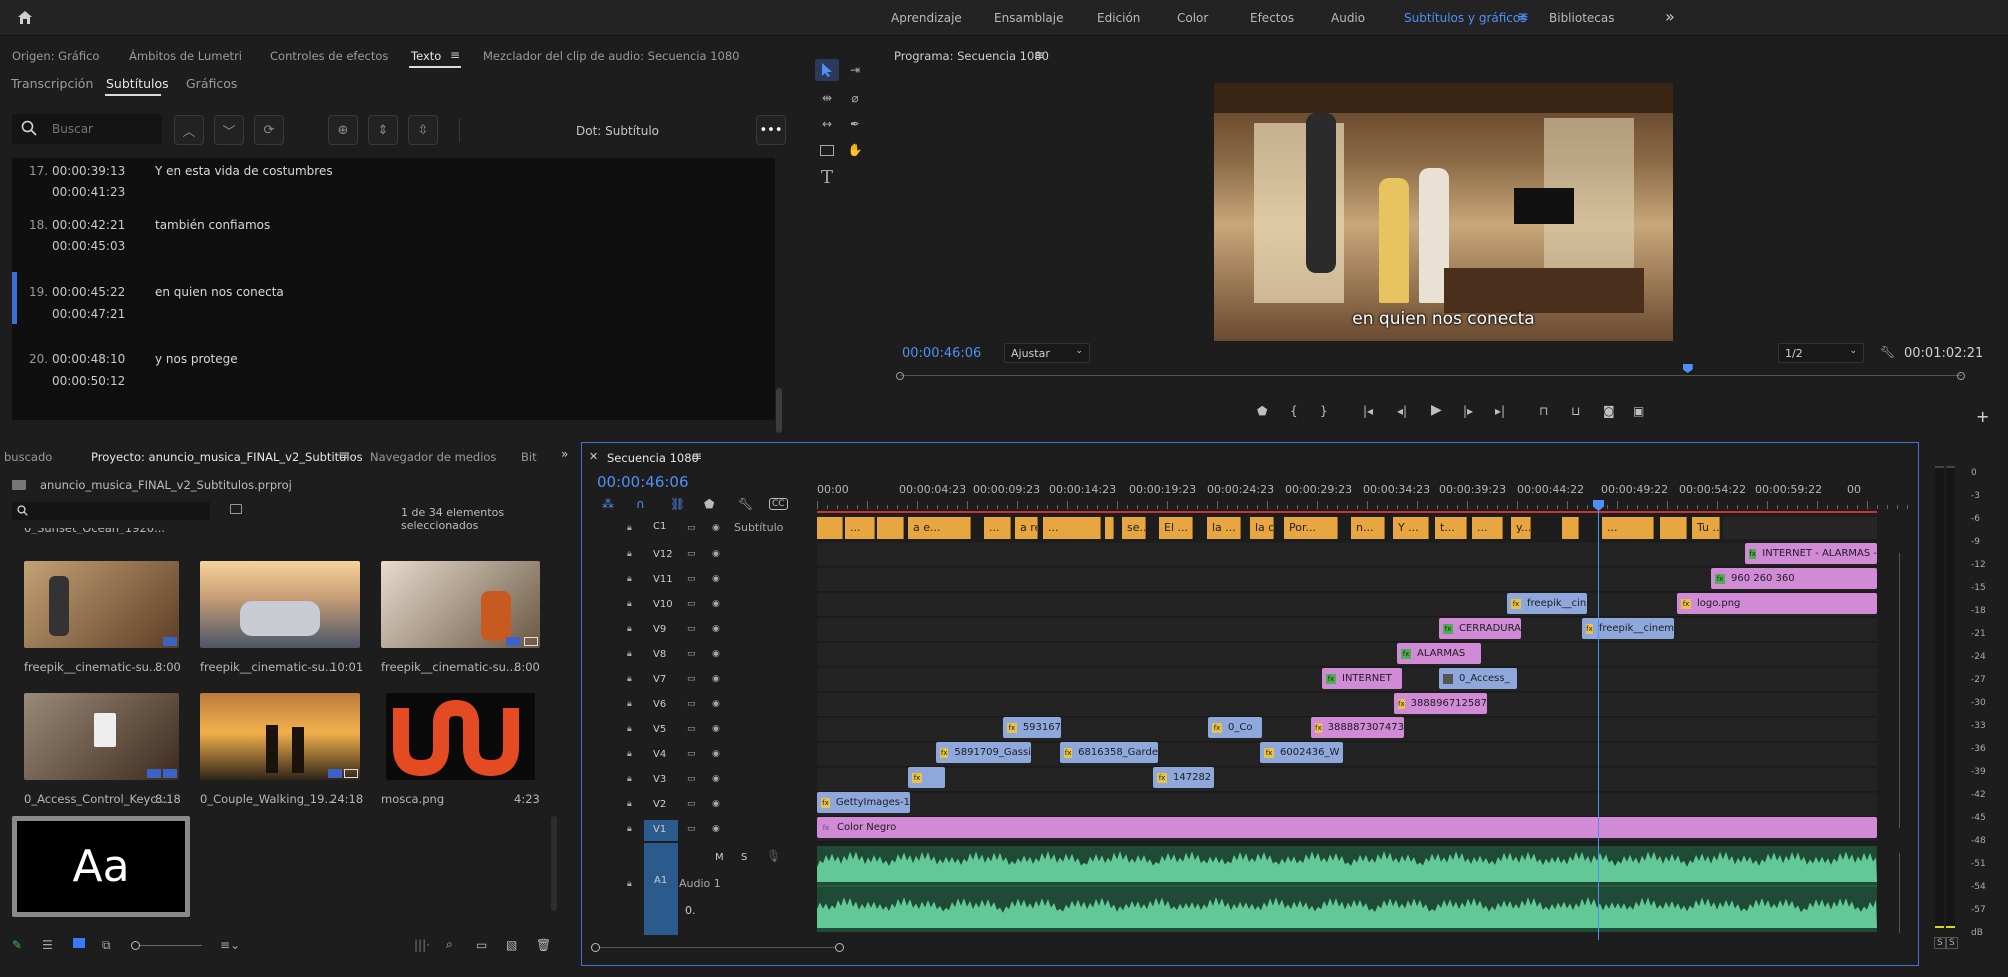  Describe the element at coordinates (709, 504) in the screenshot. I see `marker-icon: ⬟` at that location.